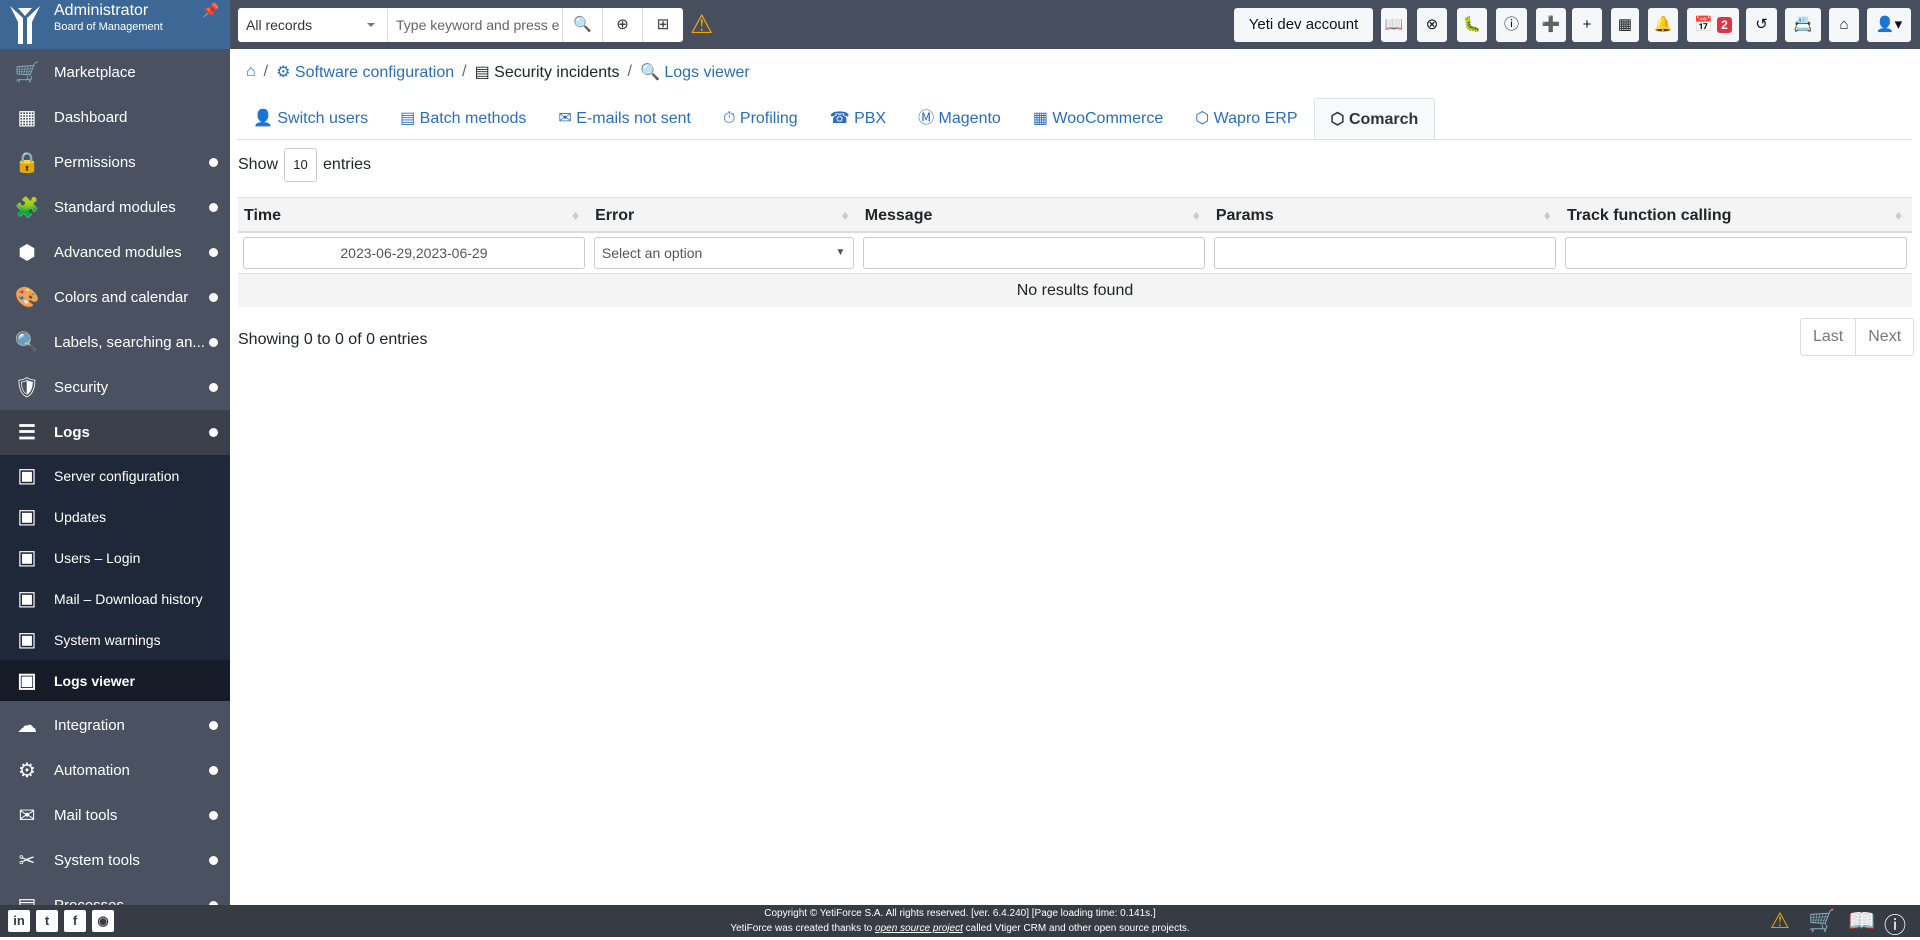  I want to click on sidebar-item-logs-viewer: ▣ Logs viewer, so click(115, 680).